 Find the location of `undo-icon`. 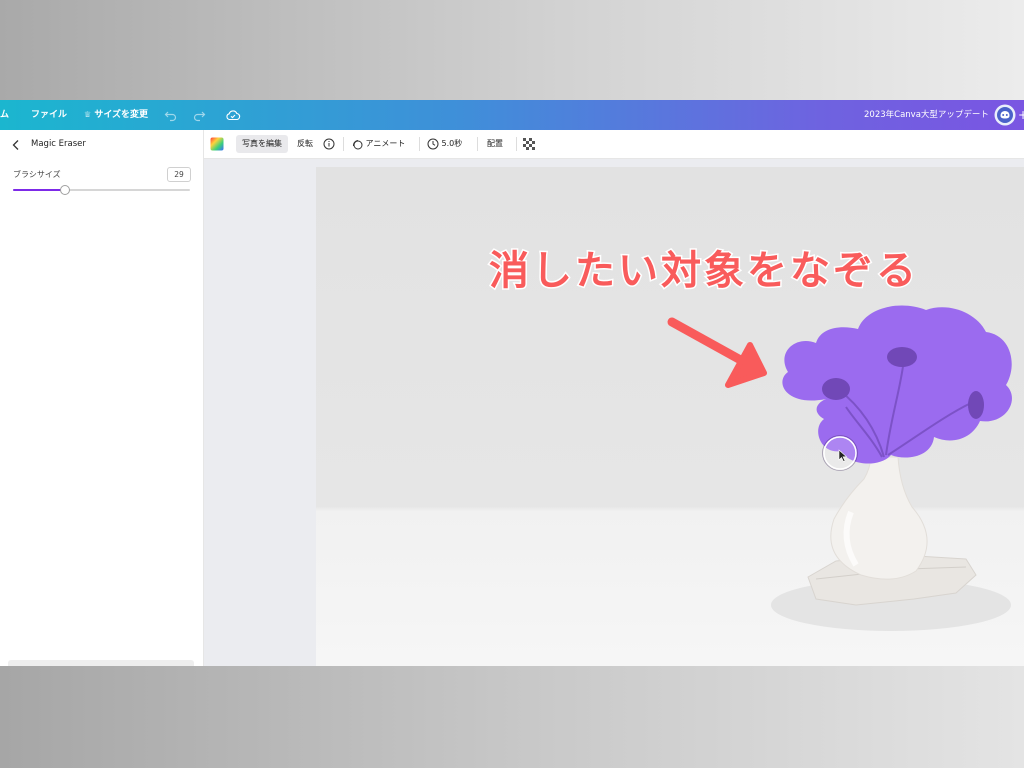

undo-icon is located at coordinates (170, 116).